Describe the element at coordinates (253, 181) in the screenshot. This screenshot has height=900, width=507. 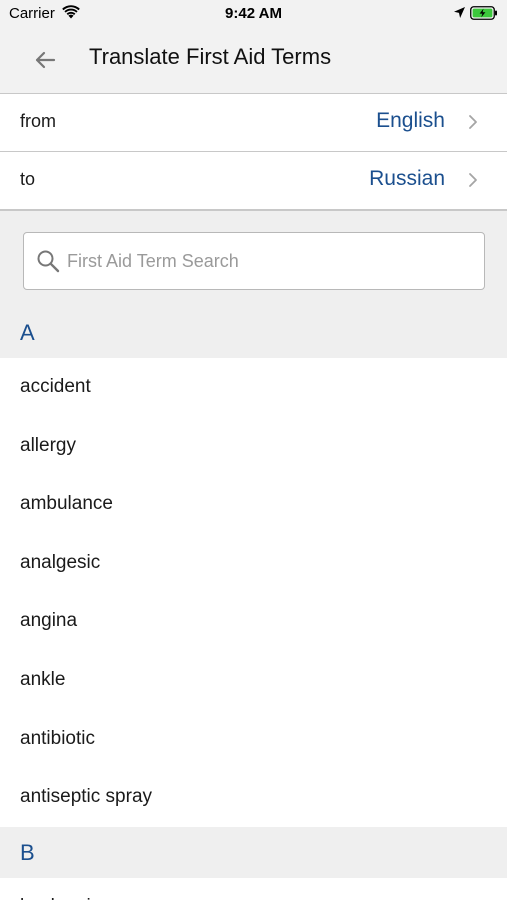
I see `to-language-row: to Russian` at that location.